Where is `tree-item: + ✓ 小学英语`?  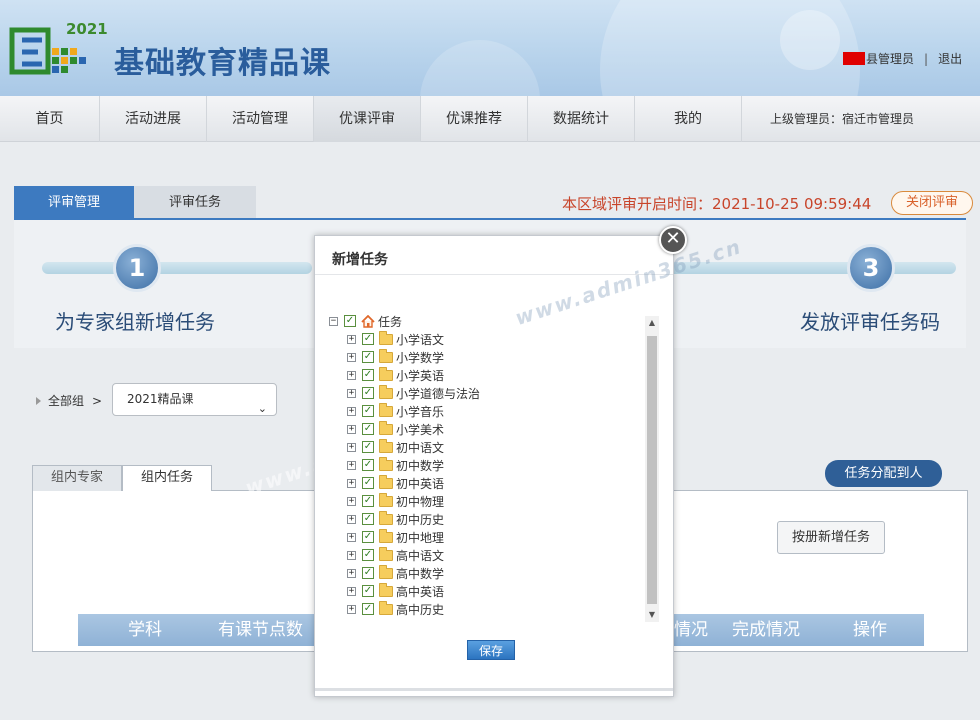
tree-item: + ✓ 小学英语 is located at coordinates (395, 375).